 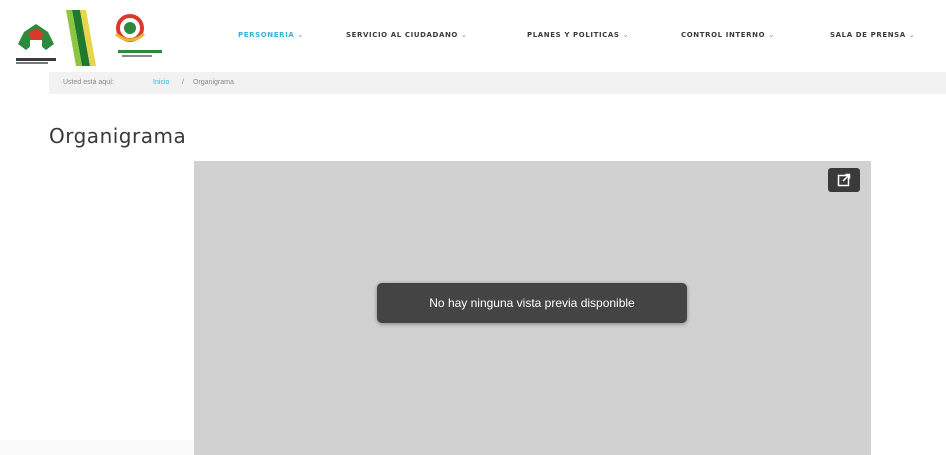 I want to click on no-preview-message: No hay ninguna vista previa disponible, so click(x=532, y=303).